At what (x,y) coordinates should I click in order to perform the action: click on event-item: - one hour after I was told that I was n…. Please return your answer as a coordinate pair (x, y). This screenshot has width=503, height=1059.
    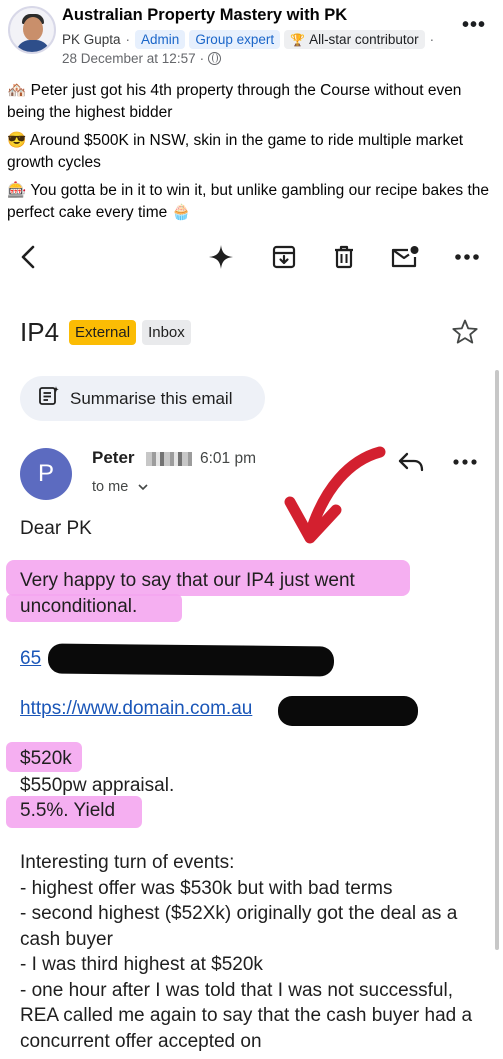
    Looking at the image, I should click on (246, 1015).